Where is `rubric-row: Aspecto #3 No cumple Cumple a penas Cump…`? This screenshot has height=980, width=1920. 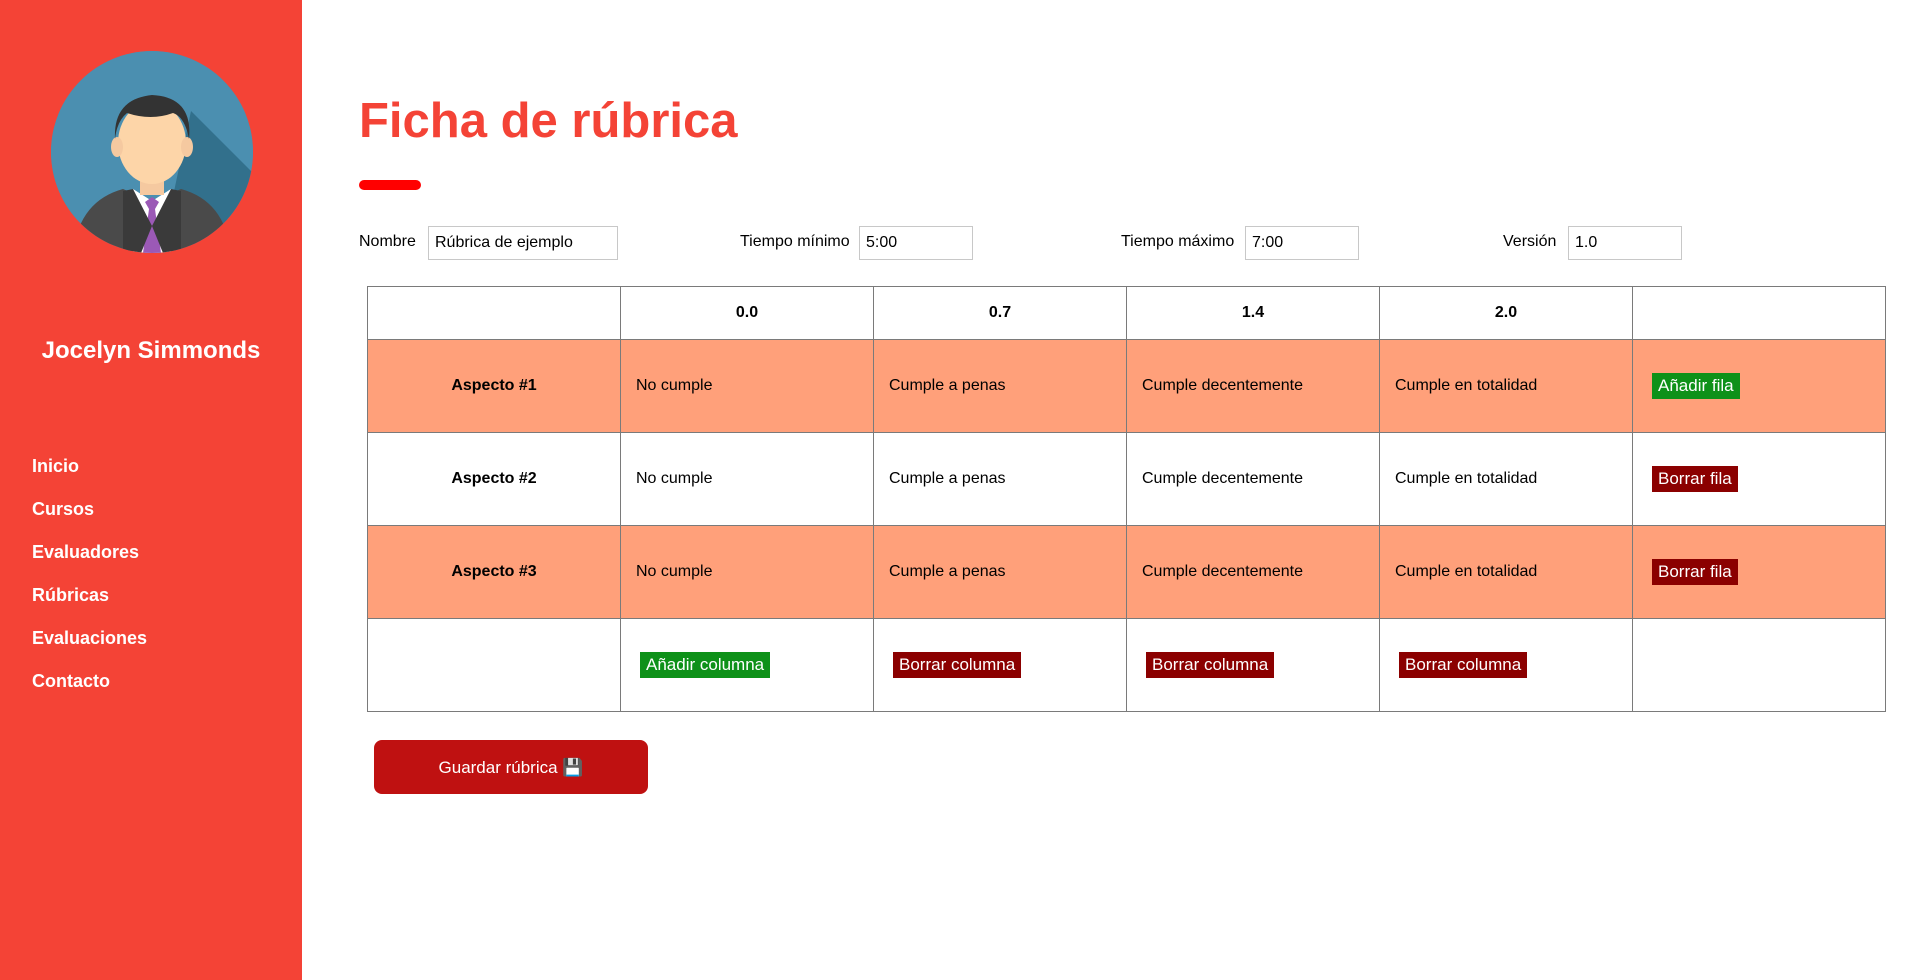
rubric-row: Aspecto #3 No cumple Cumple a penas Cump… is located at coordinates (1126, 572).